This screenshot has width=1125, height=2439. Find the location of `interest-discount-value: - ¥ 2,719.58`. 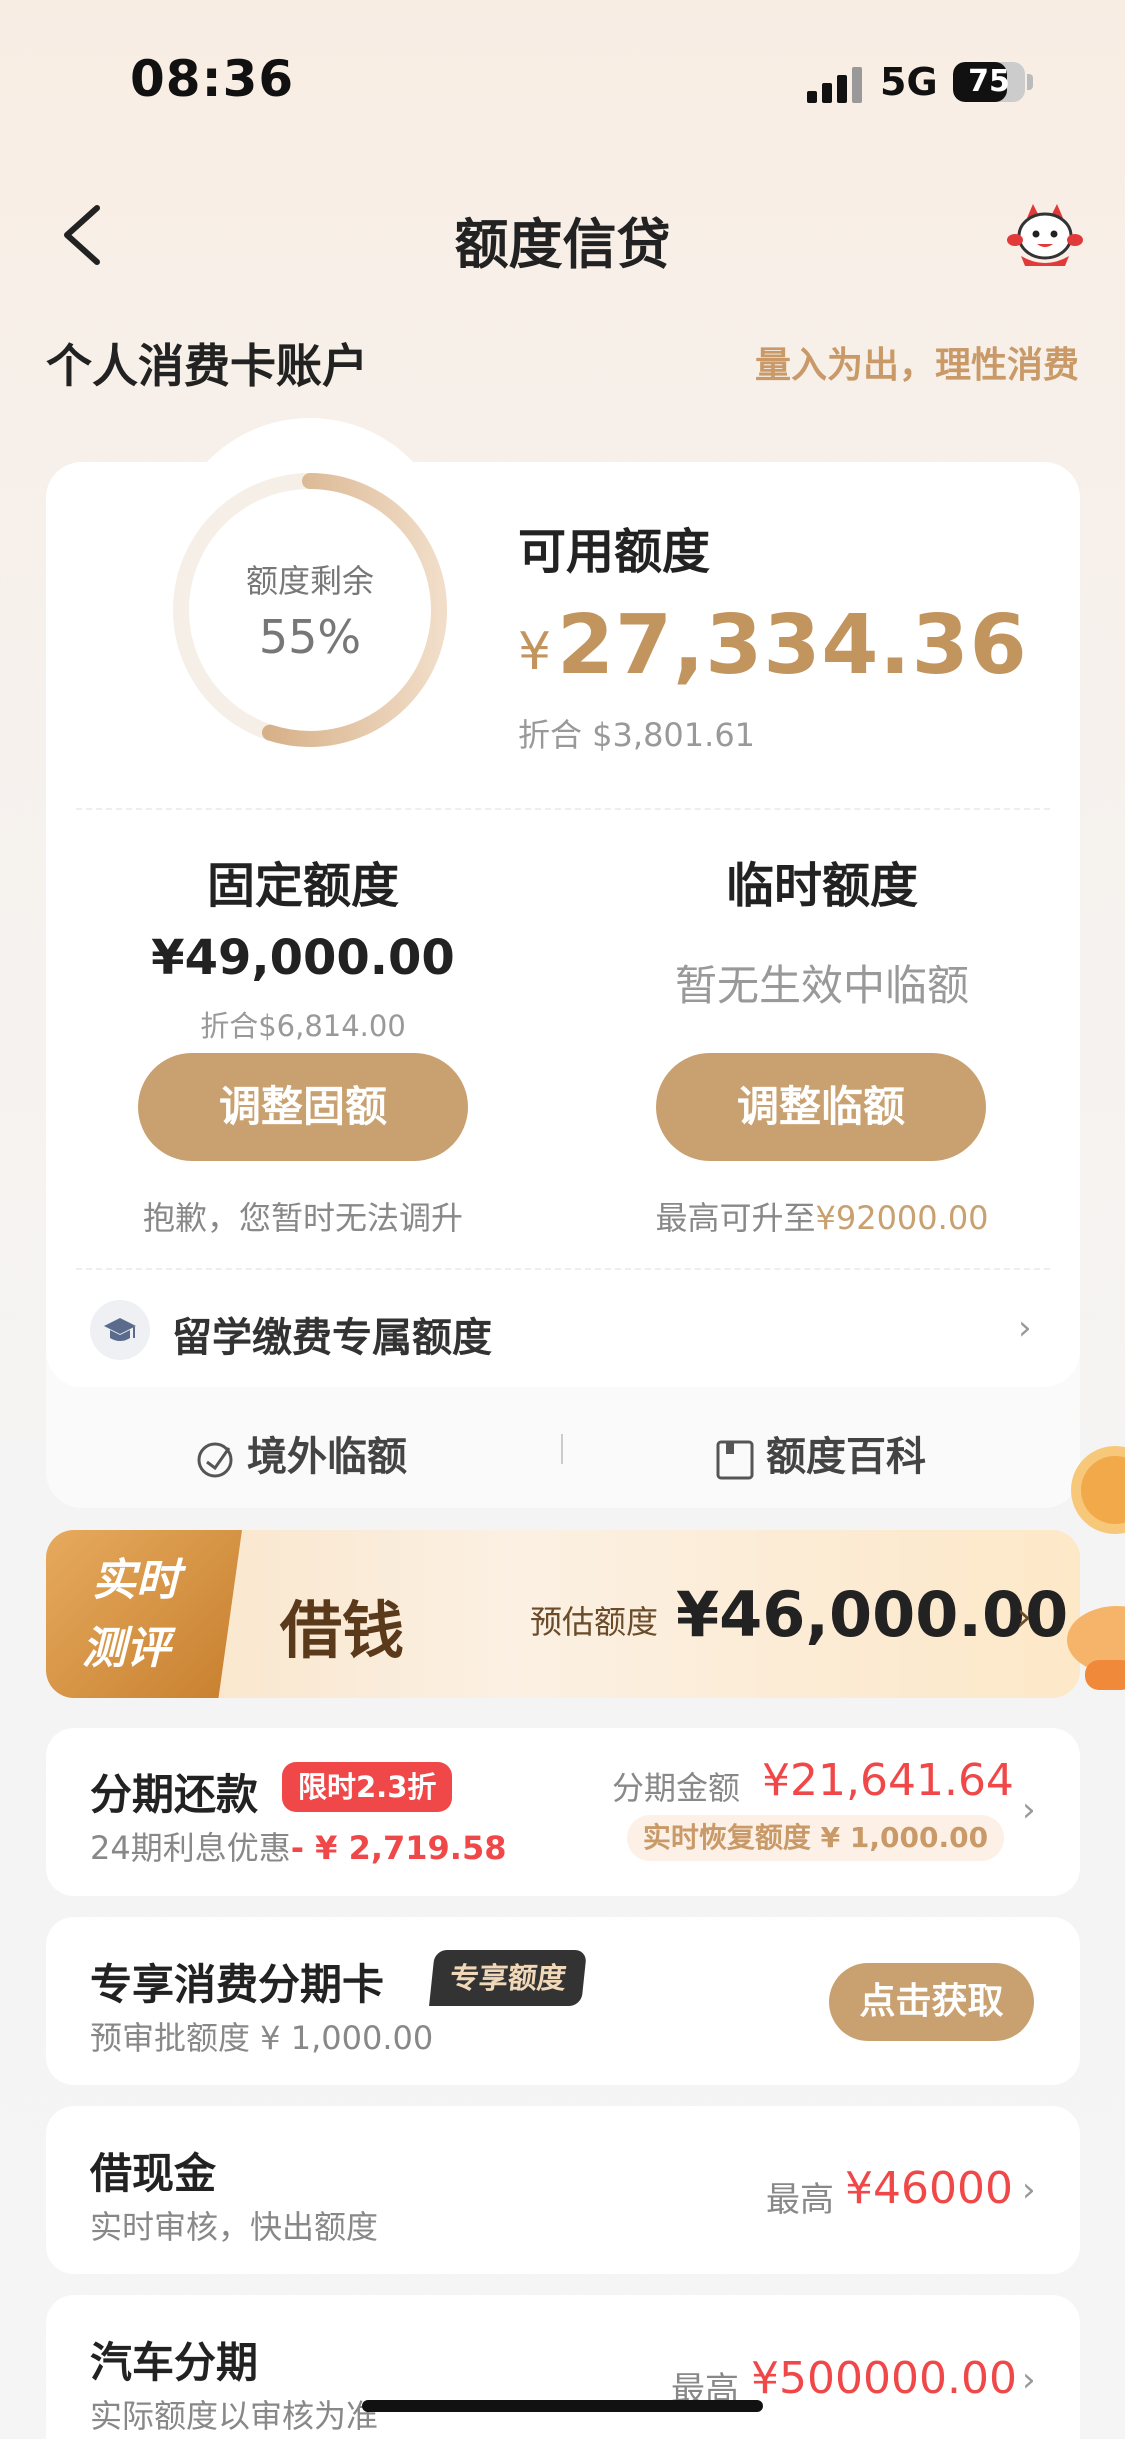

interest-discount-value: - ¥ 2,719.58 is located at coordinates (398, 1848).